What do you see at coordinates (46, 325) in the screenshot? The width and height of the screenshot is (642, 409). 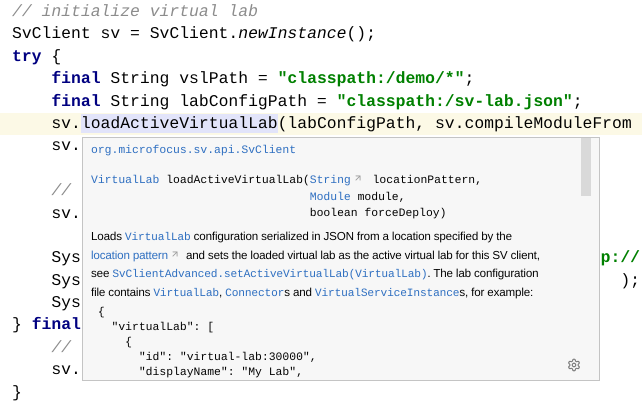 I see `code-line: } final` at bounding box center [46, 325].